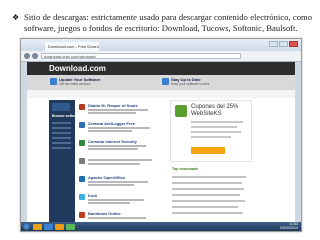 Image resolution: width=320 pixels, height=240 pixels. What do you see at coordinates (112, 141) in the screenshot?
I see `item-title: Comodo Internet Security` at bounding box center [112, 141].